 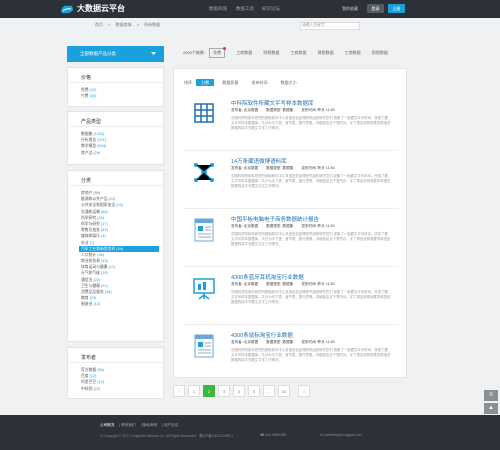 What do you see at coordinates (115, 54) in the screenshot?
I see `all-categories-button: 全部数据产品分类` at bounding box center [115, 54].